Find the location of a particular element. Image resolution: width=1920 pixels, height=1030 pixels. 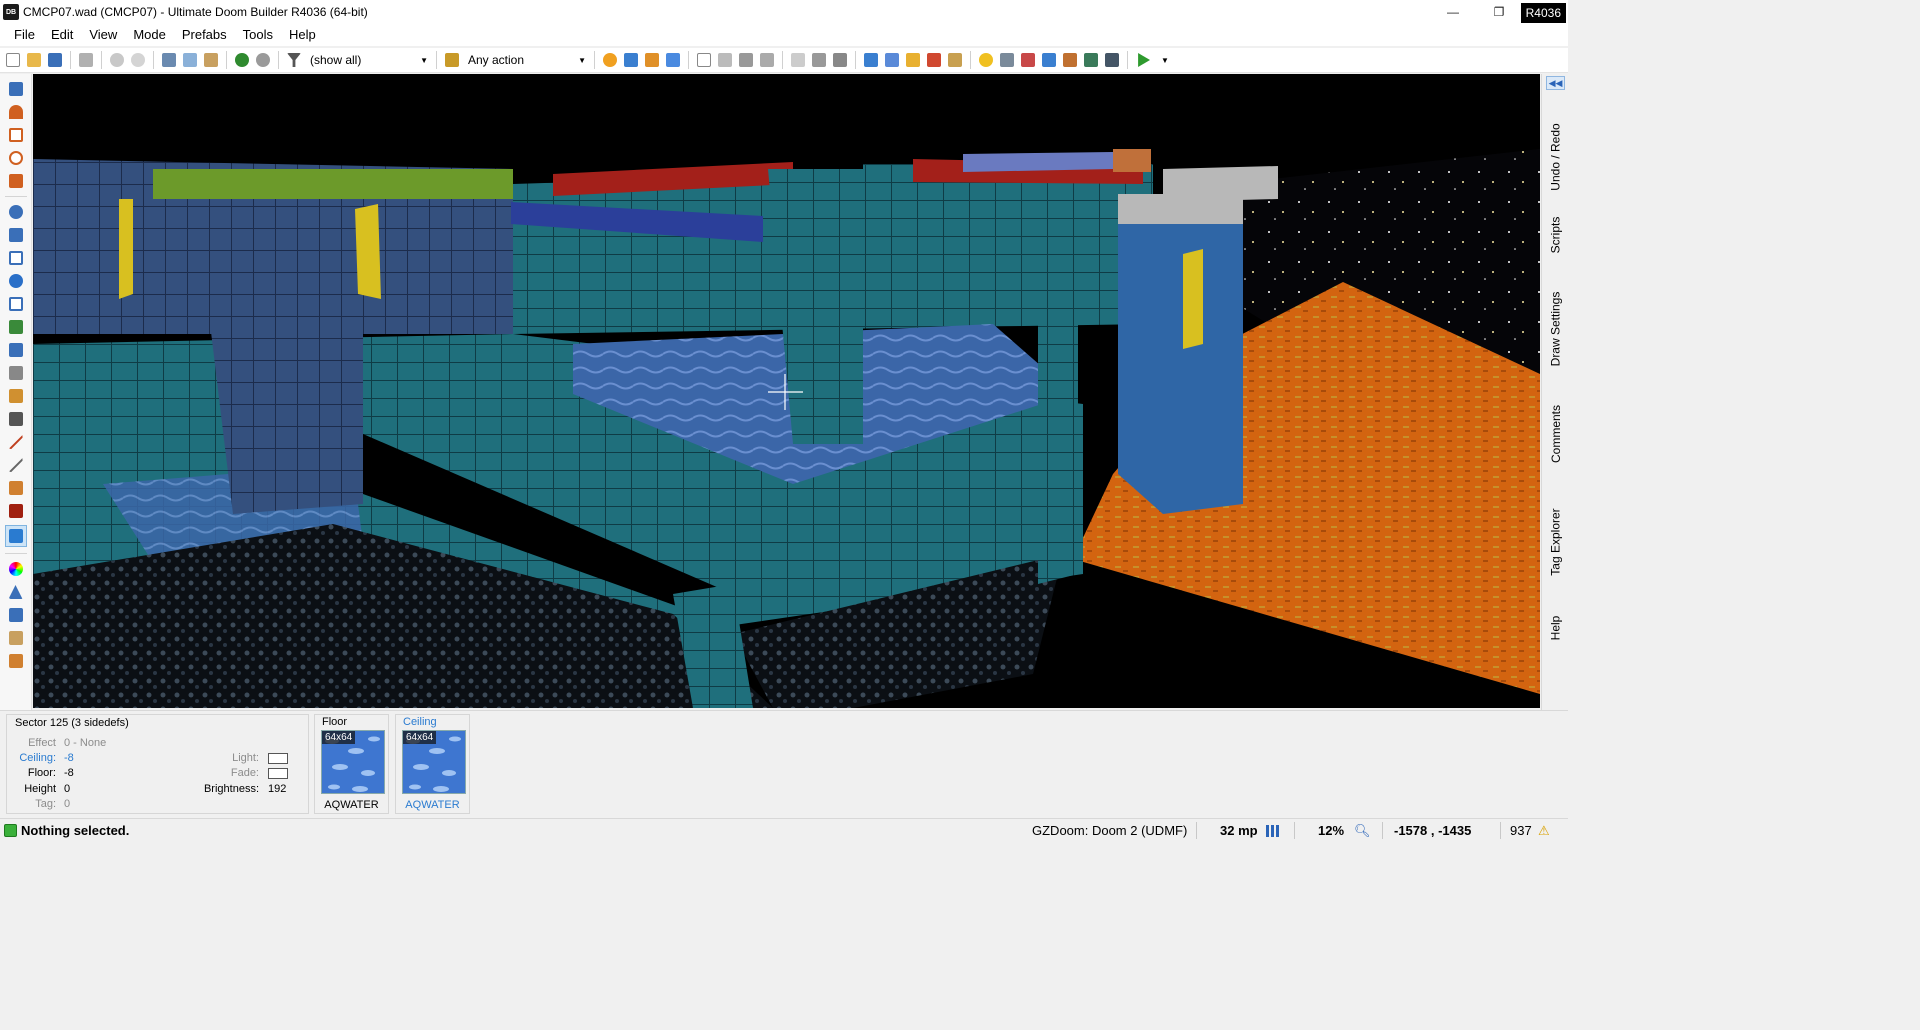

menu-prefabs: Prefabs is located at coordinates (204, 35).